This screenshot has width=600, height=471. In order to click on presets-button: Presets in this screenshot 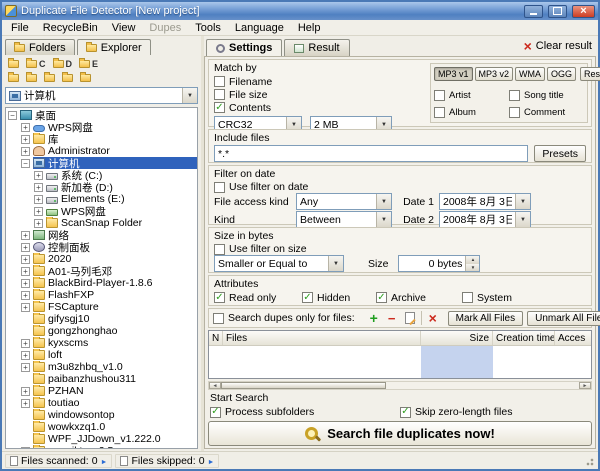, I will do `click(560, 153)`.